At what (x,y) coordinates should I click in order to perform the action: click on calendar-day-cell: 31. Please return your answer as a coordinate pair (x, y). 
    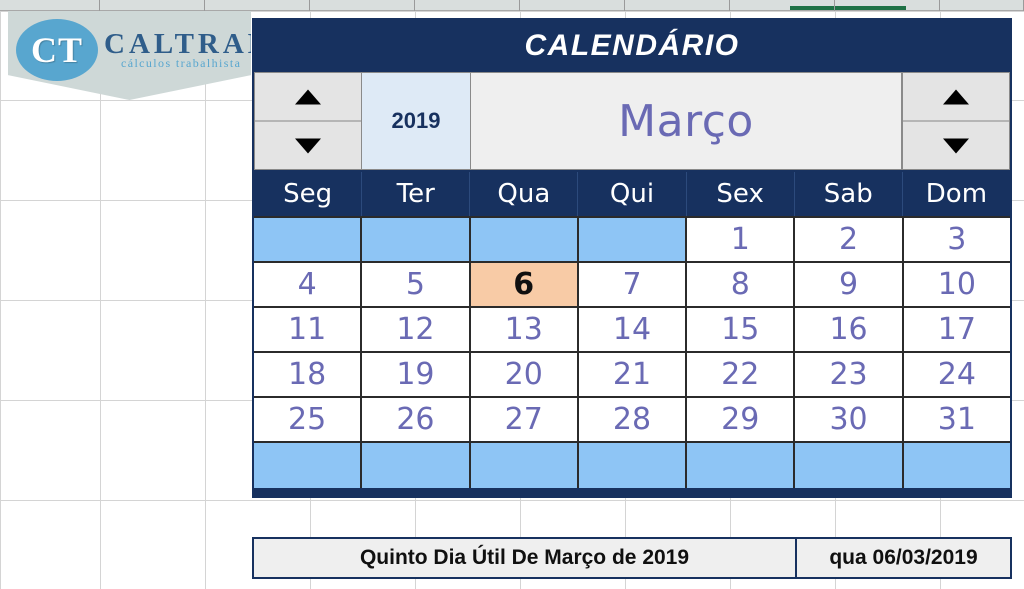
    Looking at the image, I should click on (956, 420).